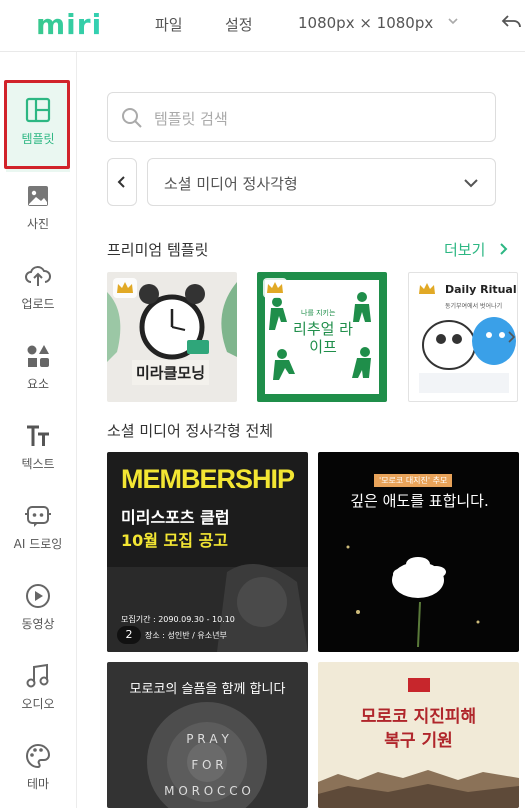 The image size is (525, 810). Describe the element at coordinates (37, 124) in the screenshot. I see `selection-highlight` at that location.